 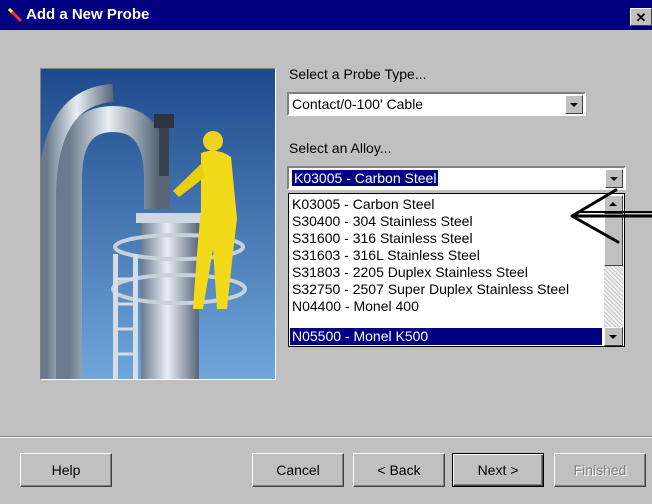 I want to click on help-button: Help, so click(x=66, y=470).